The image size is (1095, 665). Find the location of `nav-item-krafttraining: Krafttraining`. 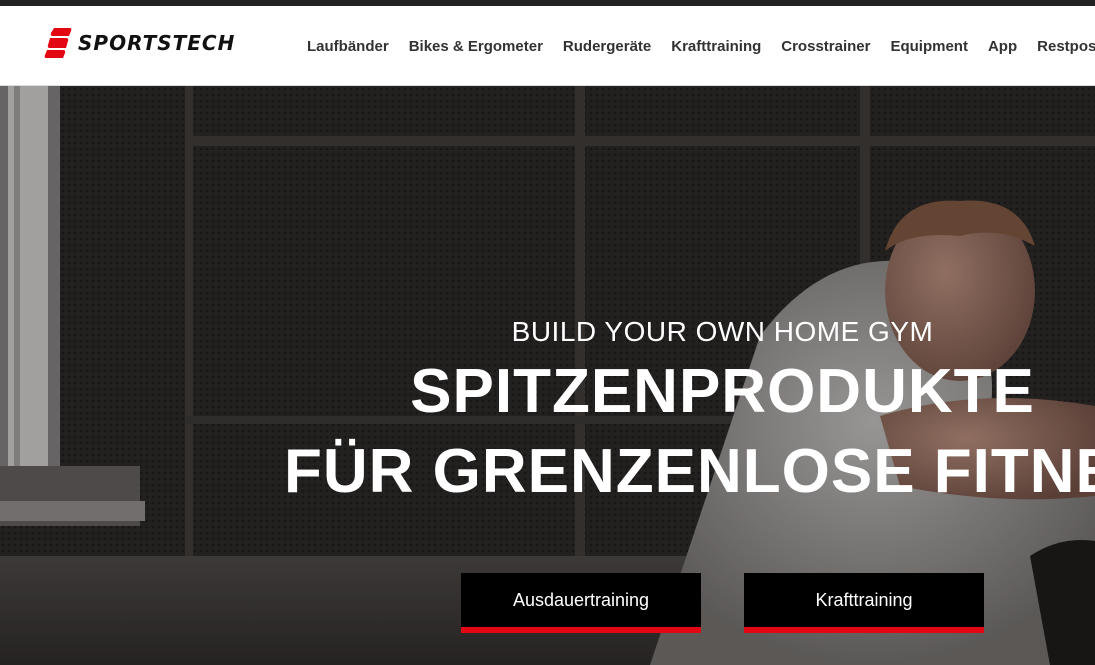

nav-item-krafttraining: Krafttraining is located at coordinates (716, 46).